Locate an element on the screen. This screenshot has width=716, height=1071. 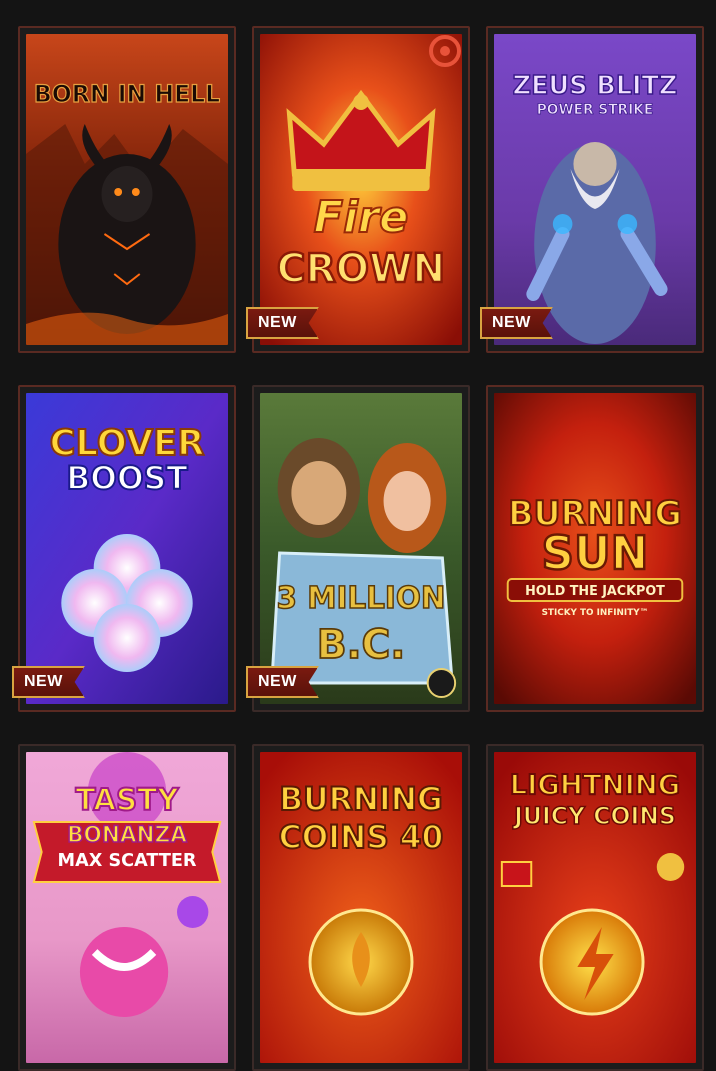
game-title: BURNING is located at coordinates (360, 800).